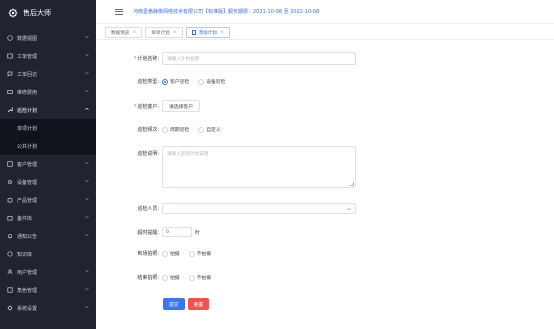 The image size is (554, 329). I want to click on select-customer-button: 请选择客户, so click(181, 106).